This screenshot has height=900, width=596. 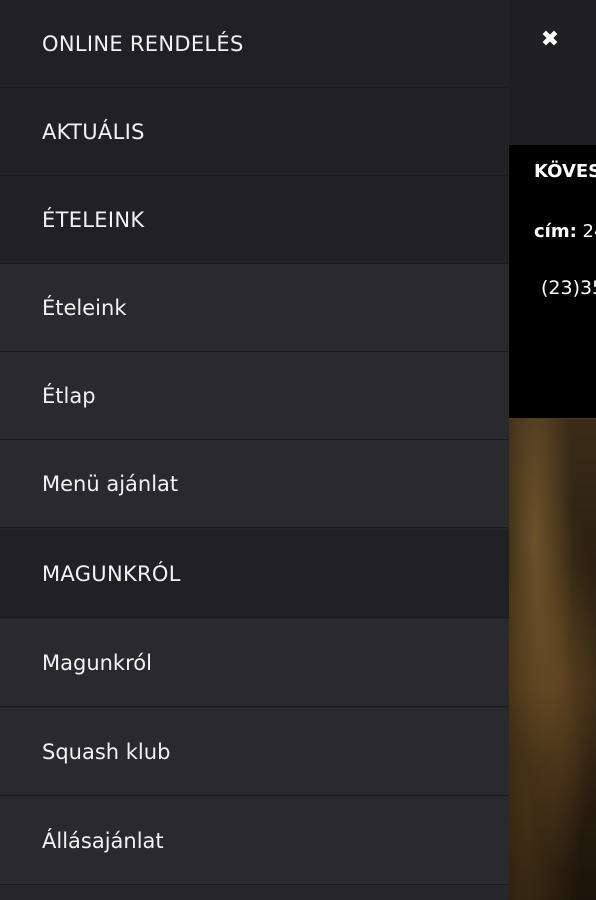 What do you see at coordinates (254, 396) in the screenshot?
I see `menu-item-etlap: Étlap` at bounding box center [254, 396].